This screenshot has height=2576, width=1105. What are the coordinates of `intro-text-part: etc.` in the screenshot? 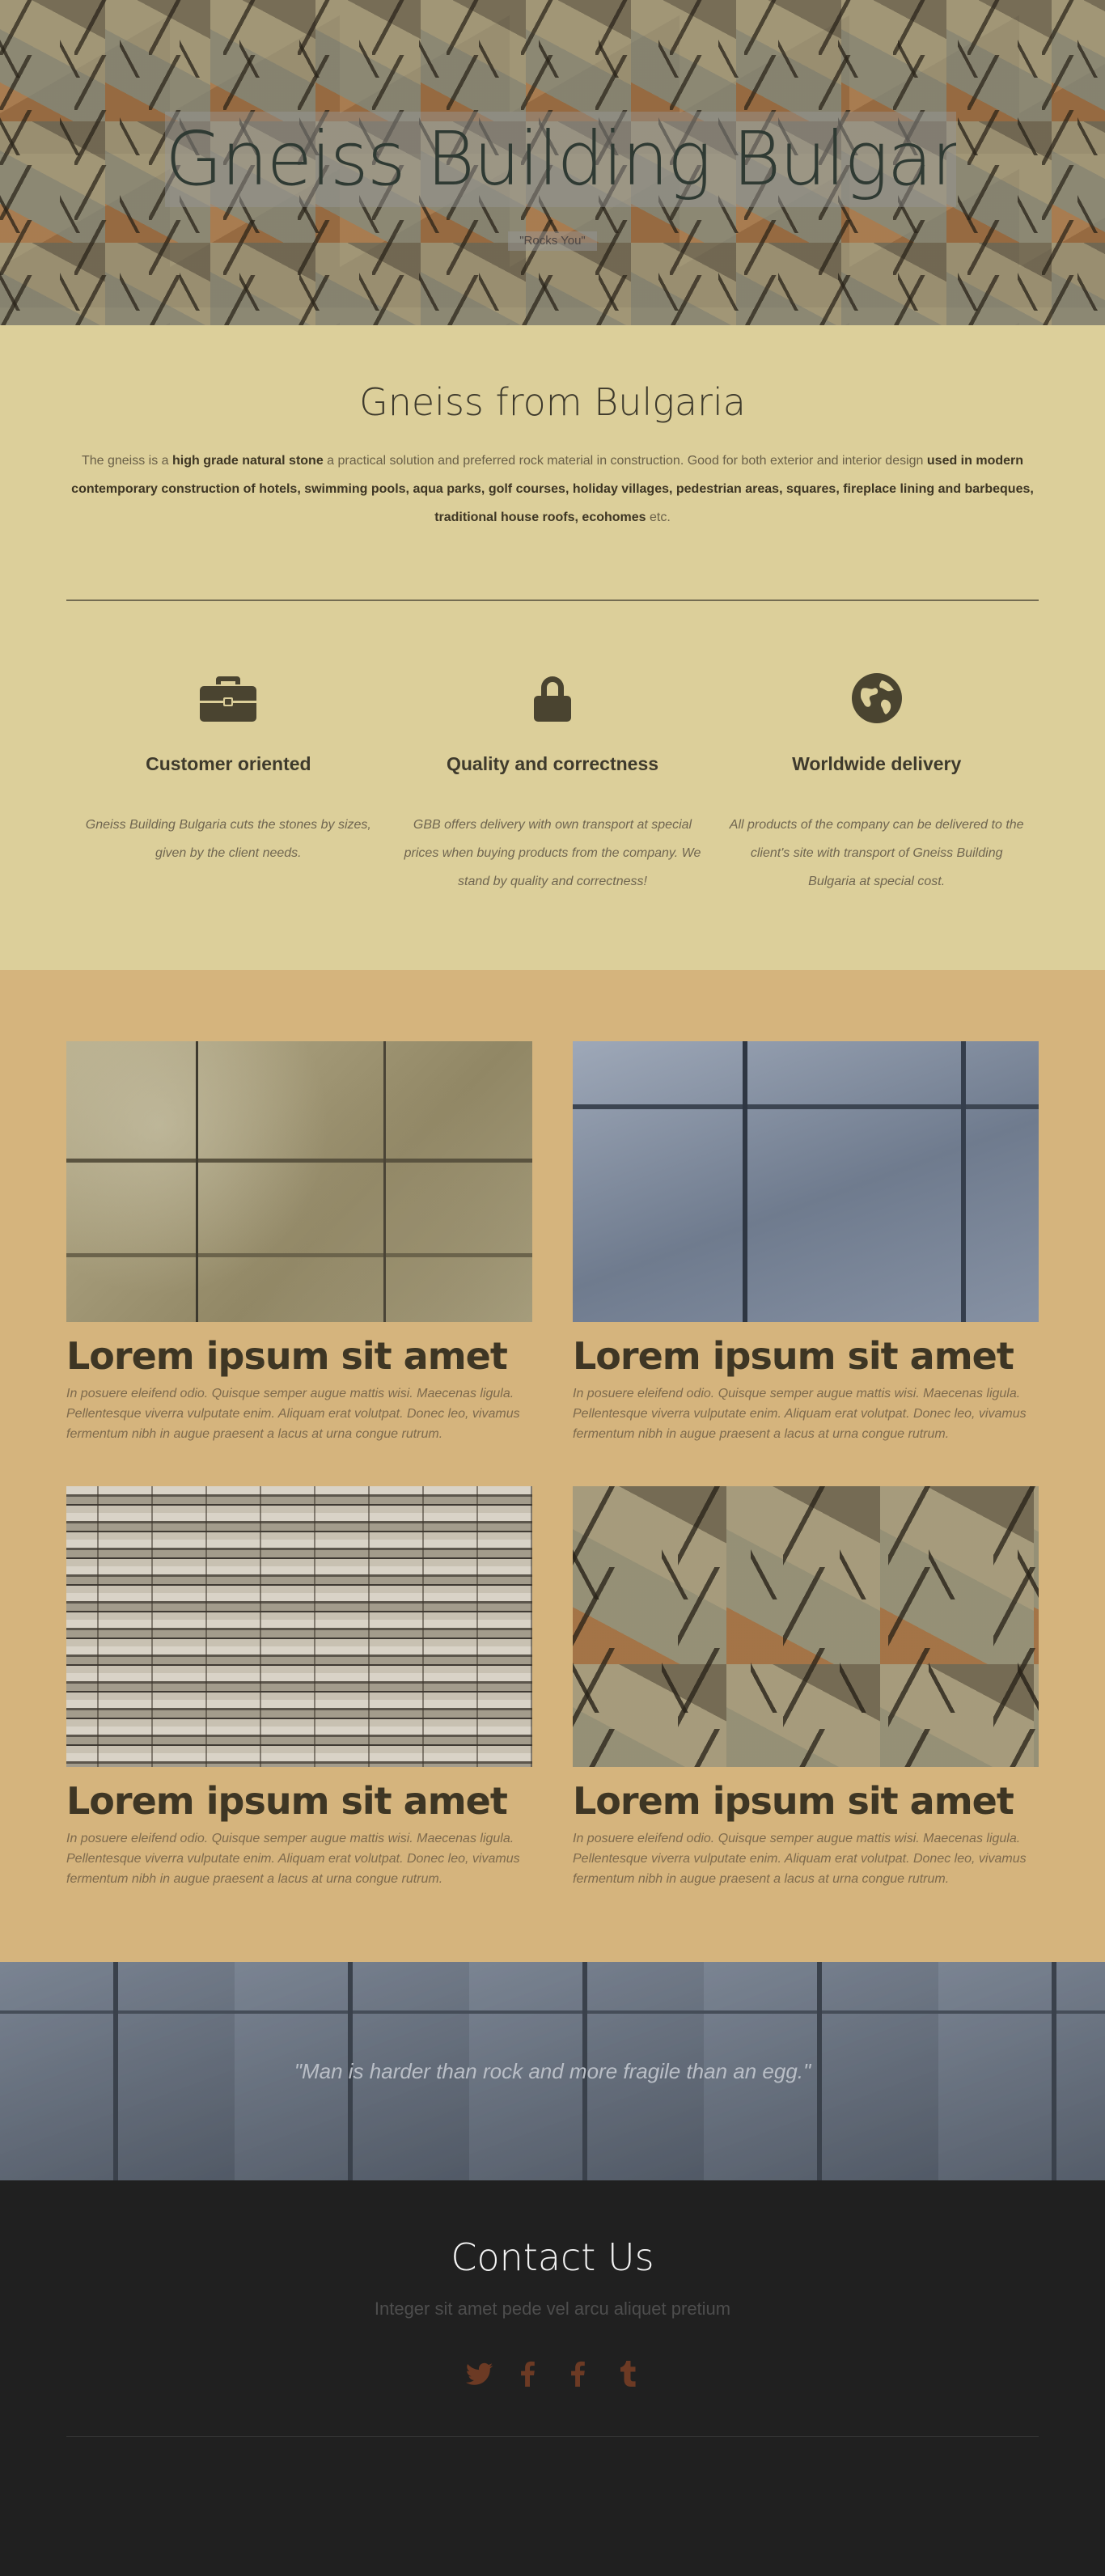 It's located at (658, 517).